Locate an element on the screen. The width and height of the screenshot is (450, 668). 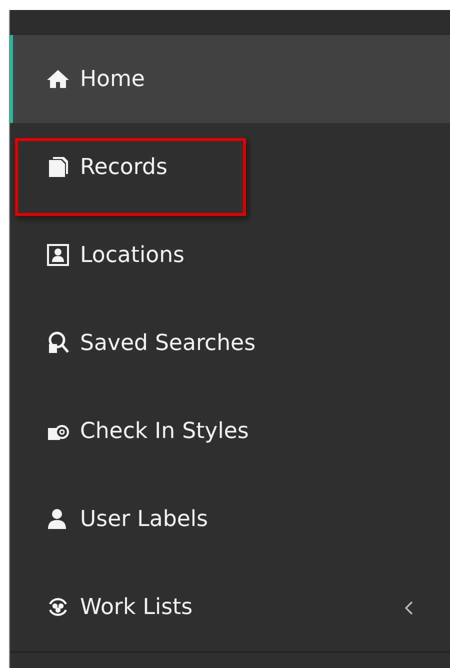
sidebar-item: Records is located at coordinates (230, 167).